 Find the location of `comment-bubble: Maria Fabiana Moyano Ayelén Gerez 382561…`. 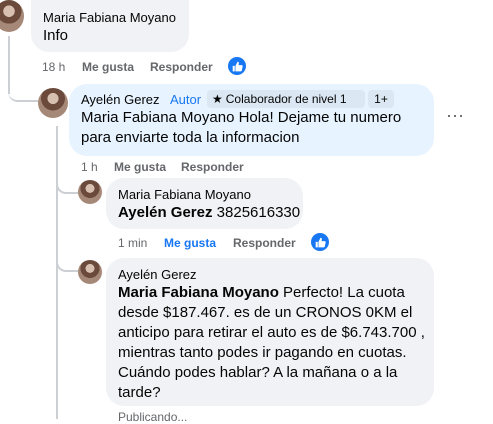

comment-bubble: Maria Fabiana Moyano Ayelén Gerez 382561… is located at coordinates (204, 203).